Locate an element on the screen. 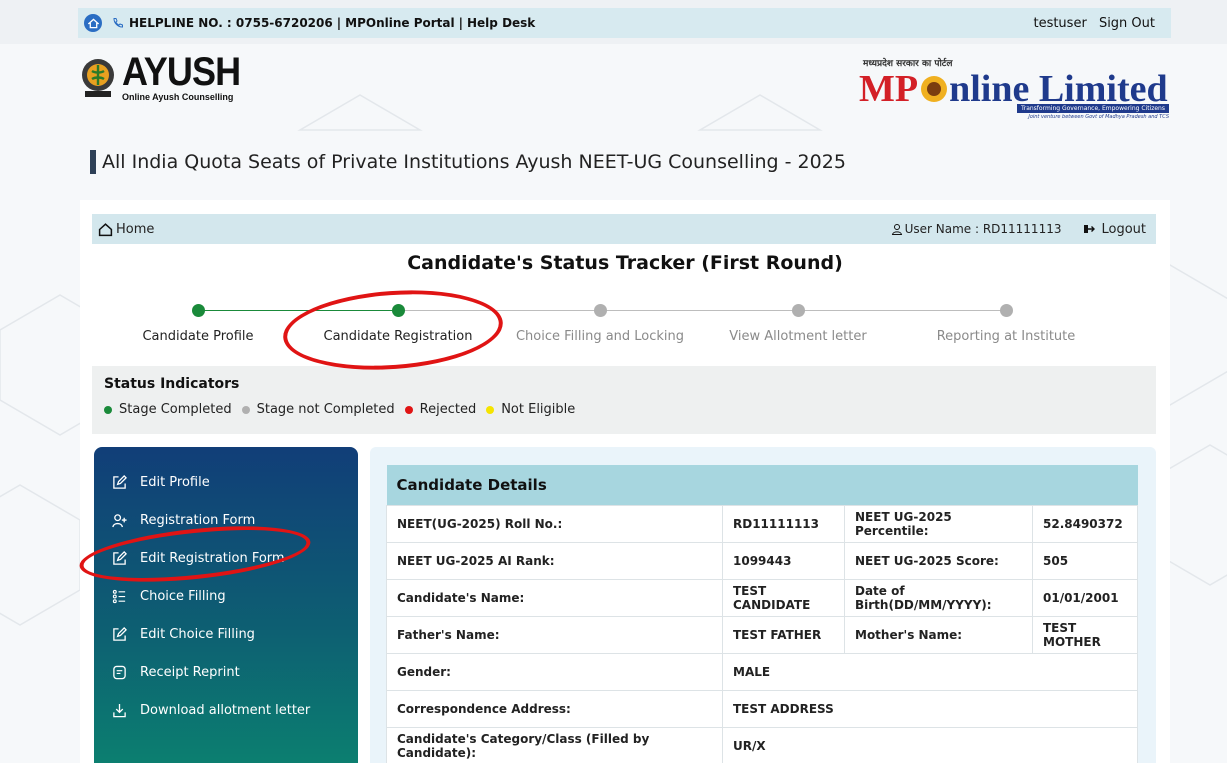  tracker-title: Candidate's Status Tracker (First Round) is located at coordinates (625, 263).